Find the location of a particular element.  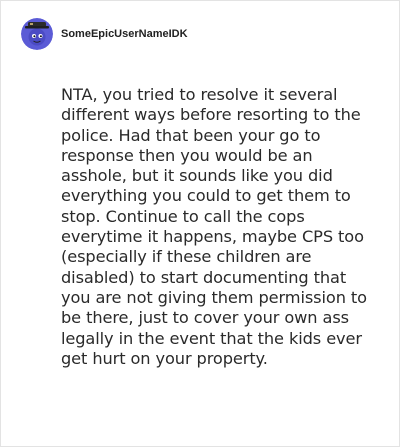

avatar-icon is located at coordinates (37, 34).